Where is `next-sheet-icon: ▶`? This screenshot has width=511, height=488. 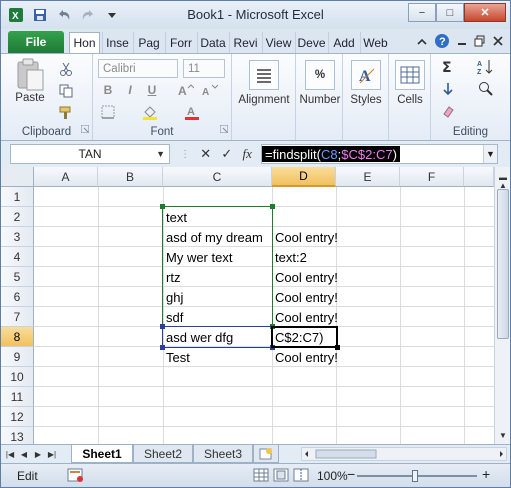
next-sheet-icon: ▶ is located at coordinates (38, 454).